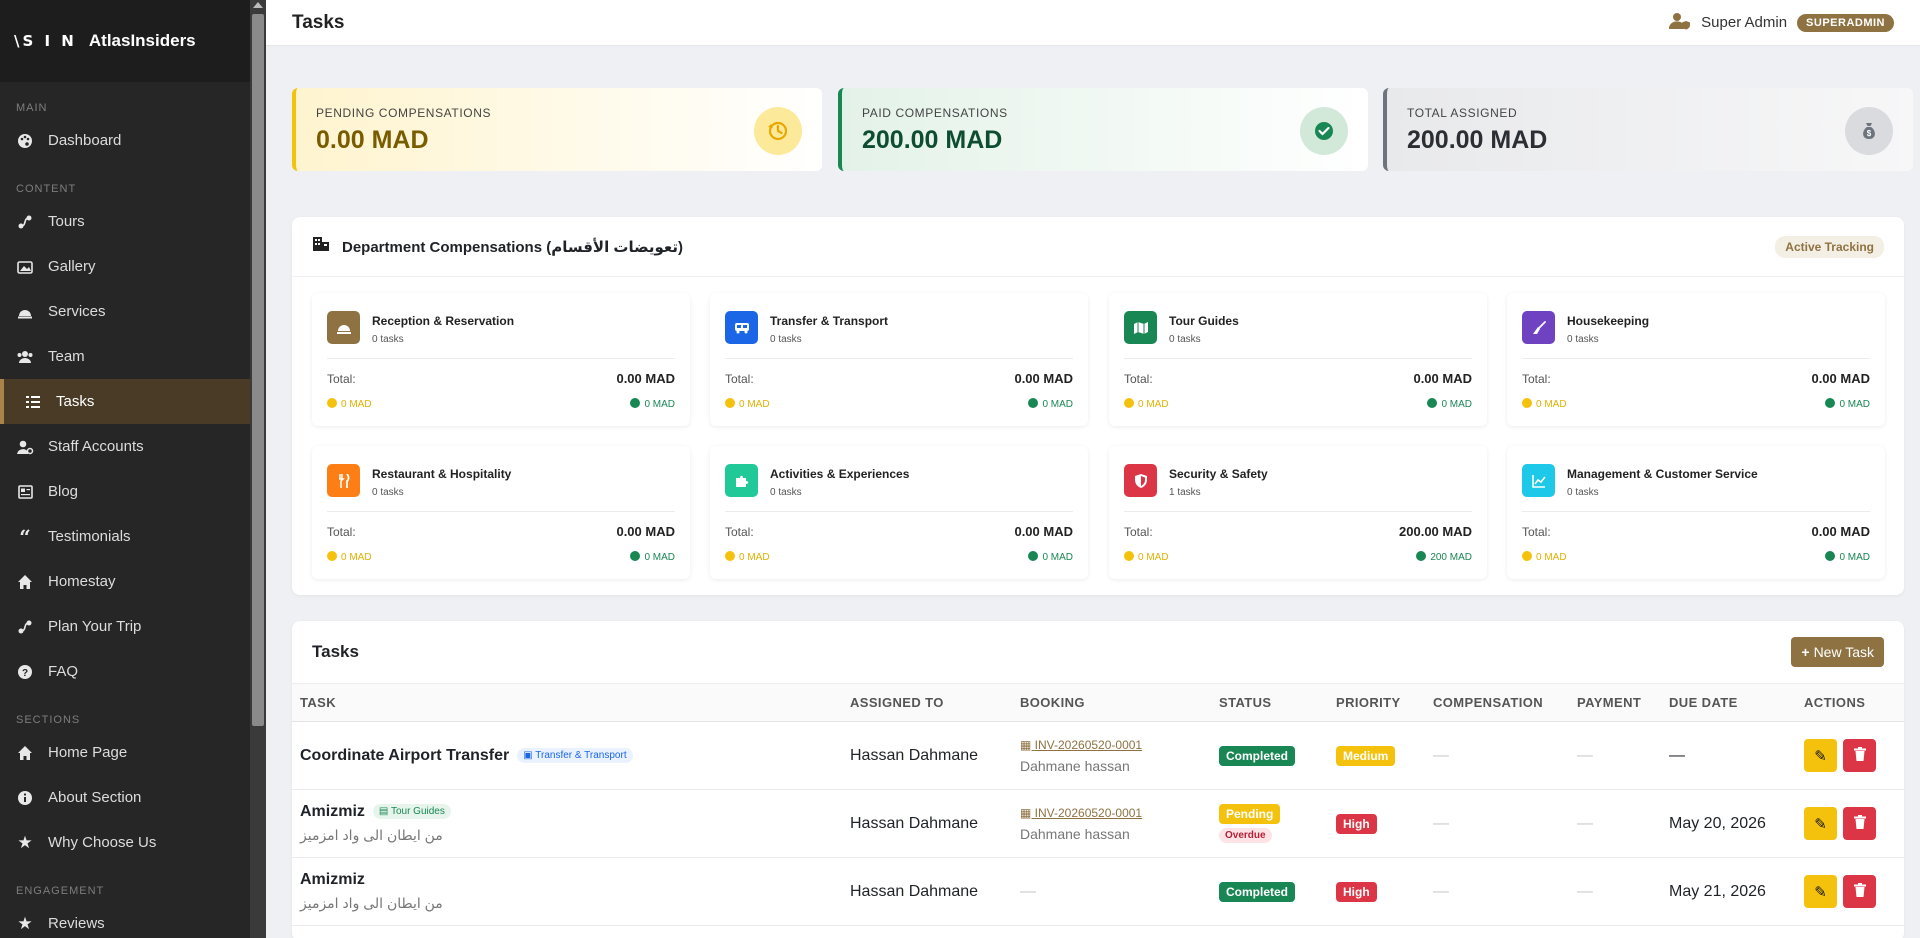  What do you see at coordinates (1497, 702) in the screenshot?
I see `column-header: COMPENSATION` at bounding box center [1497, 702].